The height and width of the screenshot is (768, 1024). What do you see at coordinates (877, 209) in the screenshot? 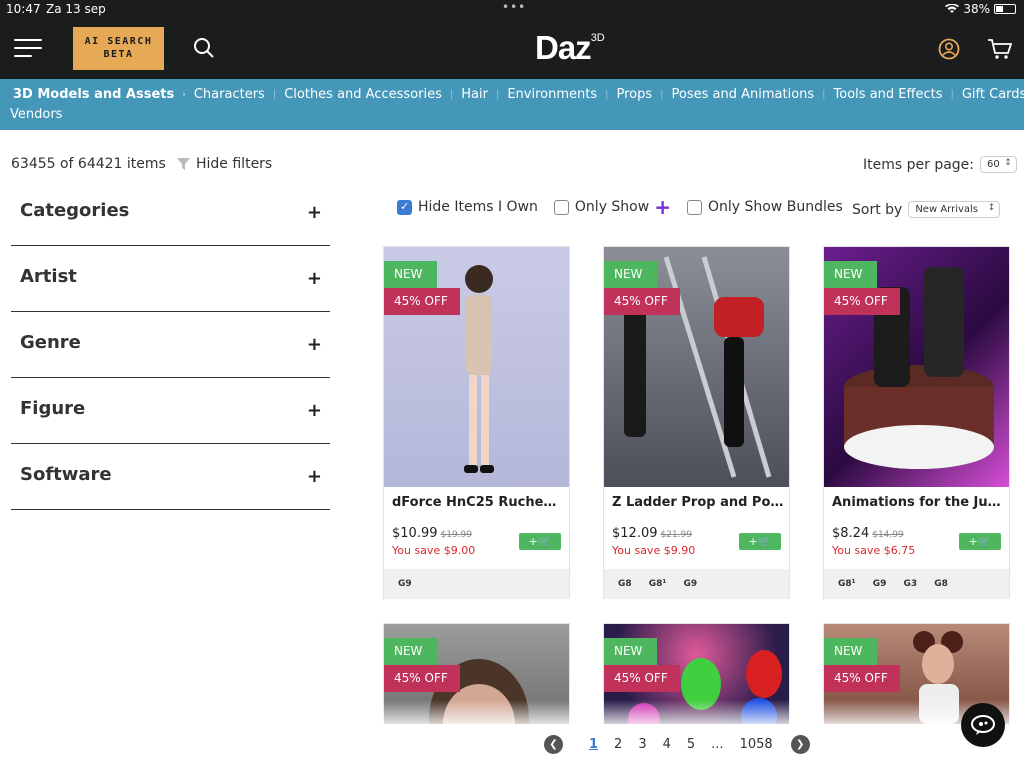
I see `sort-by-label: Sort by` at bounding box center [877, 209].